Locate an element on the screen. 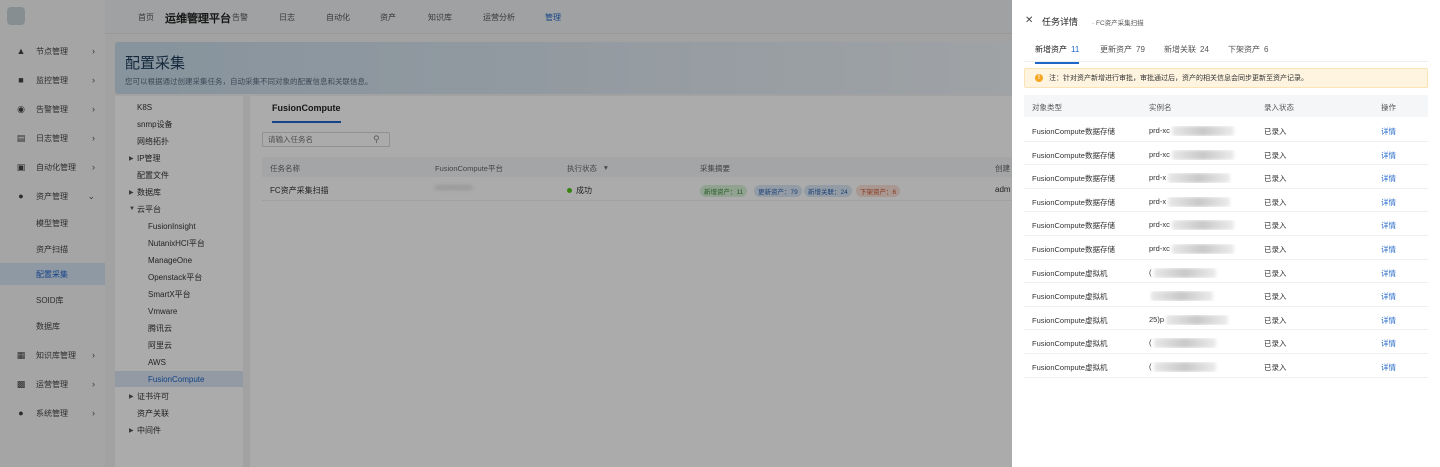 The image size is (1440, 467). tab-updated-assets: 更新资产 79 is located at coordinates (1122, 53).